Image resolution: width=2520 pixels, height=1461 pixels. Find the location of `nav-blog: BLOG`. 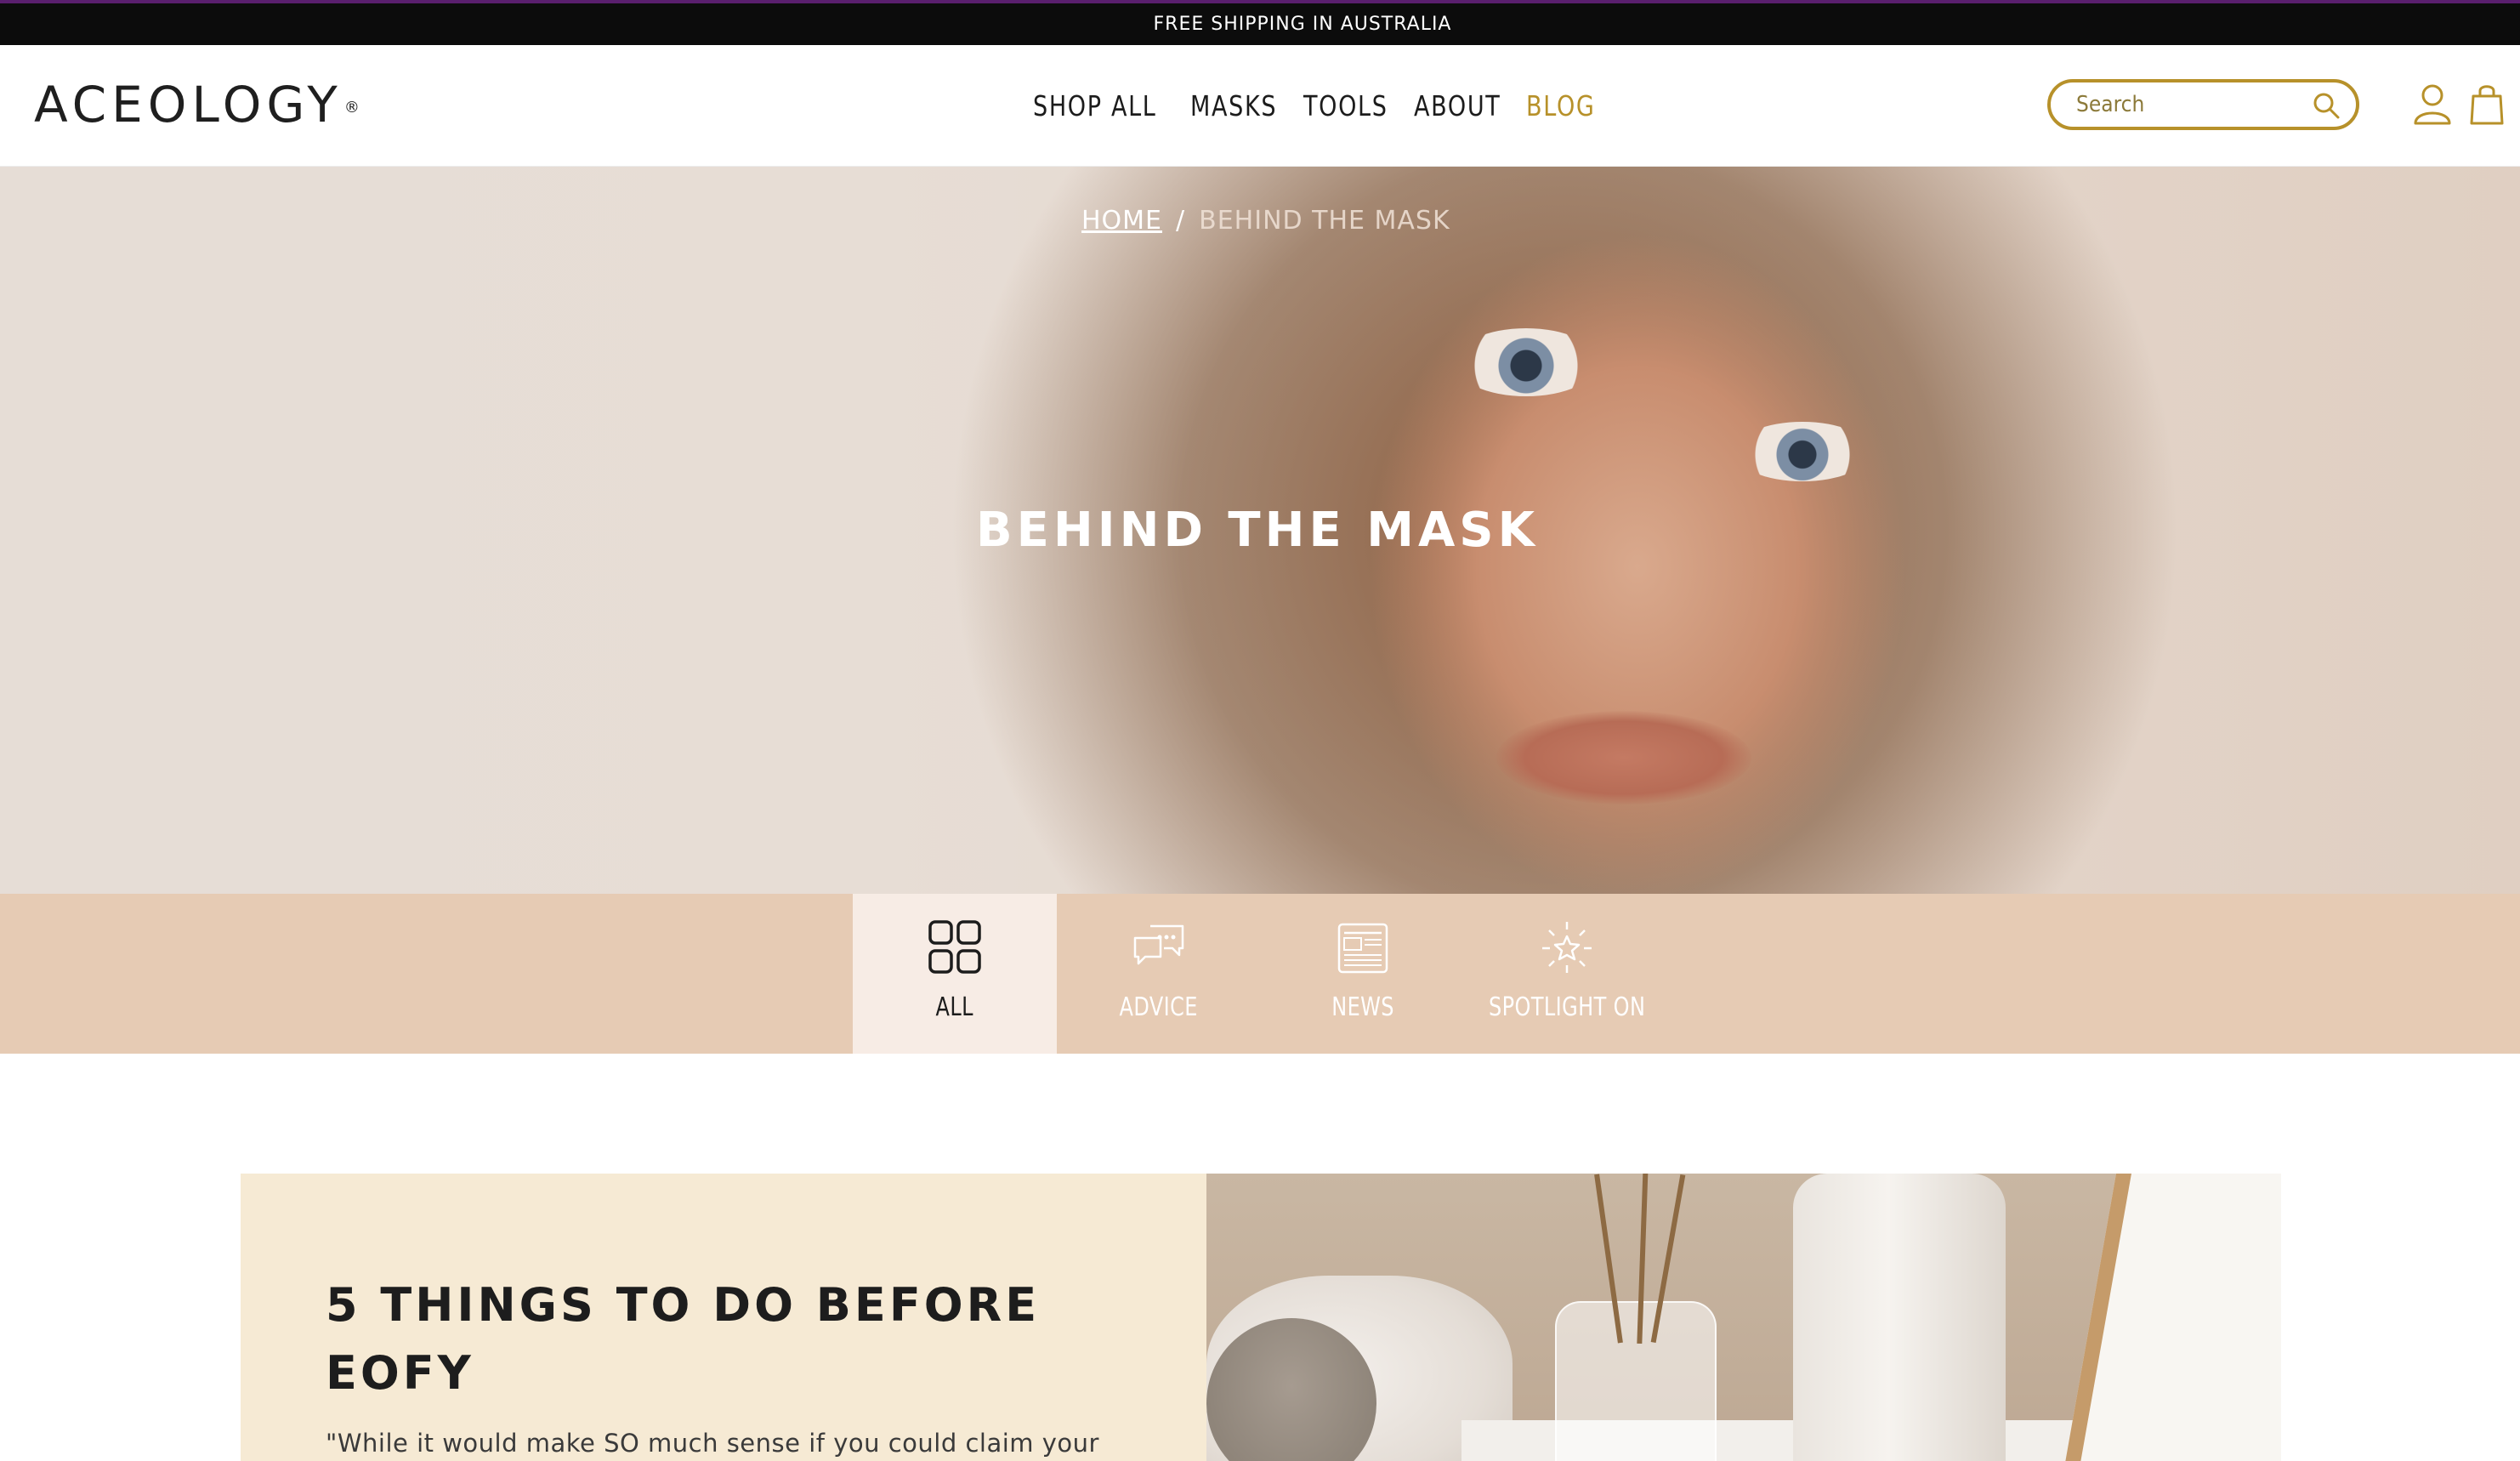

nav-blog: BLOG is located at coordinates (1561, 105).